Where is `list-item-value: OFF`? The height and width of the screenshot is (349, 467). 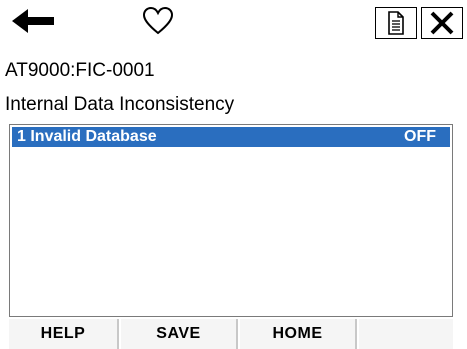 list-item-value: OFF is located at coordinates (420, 136).